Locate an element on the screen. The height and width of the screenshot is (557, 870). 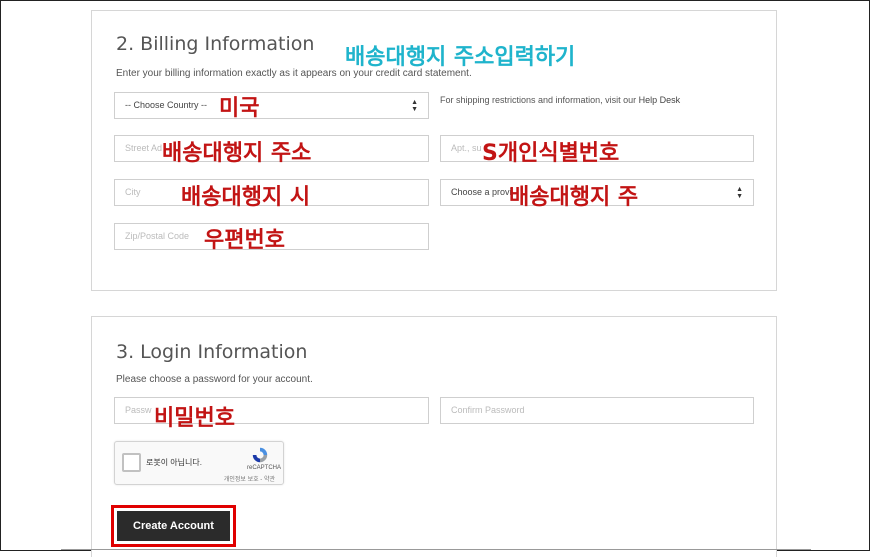
country-select: -- Choose Country -- ▲ ▼ is located at coordinates (271, 105).